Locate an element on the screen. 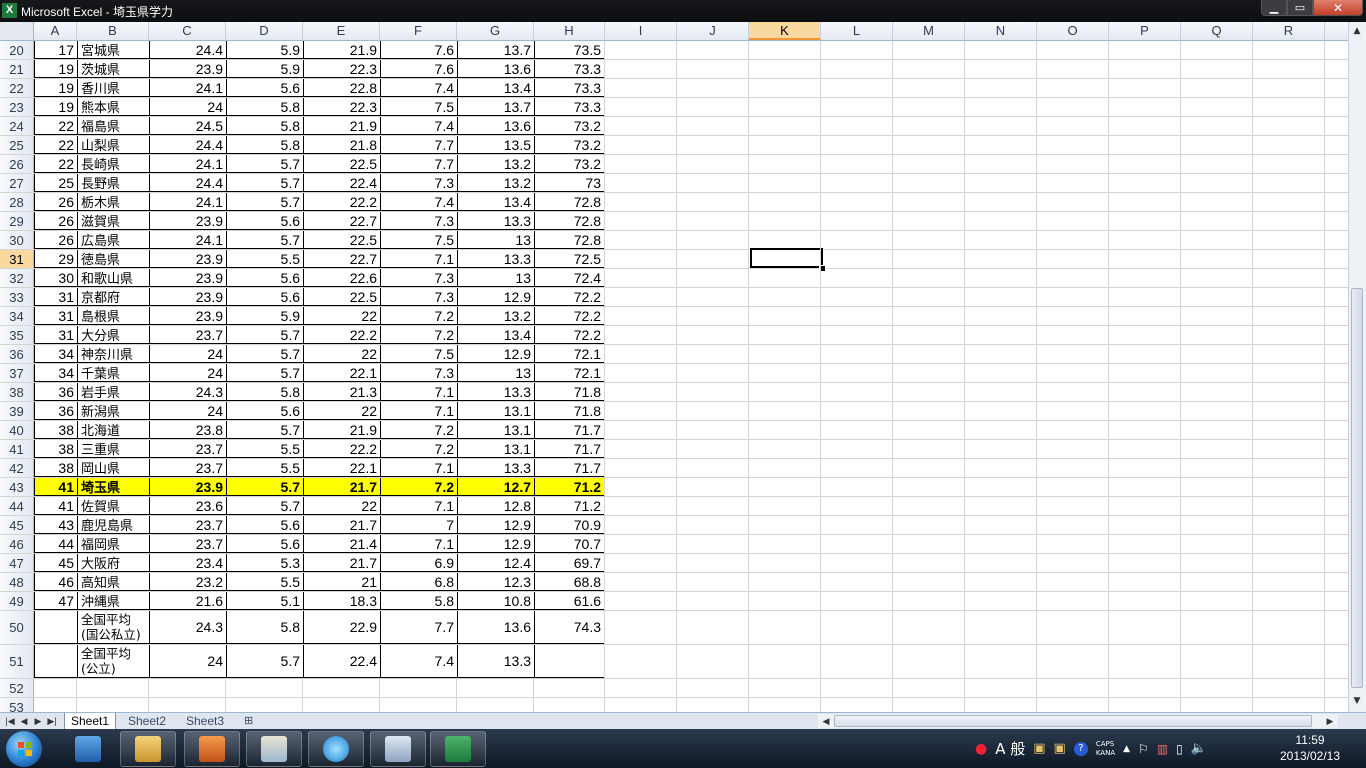 The width and height of the screenshot is (1366, 768). cell-b: 全国平均 (公立) is located at coordinates (113, 661).